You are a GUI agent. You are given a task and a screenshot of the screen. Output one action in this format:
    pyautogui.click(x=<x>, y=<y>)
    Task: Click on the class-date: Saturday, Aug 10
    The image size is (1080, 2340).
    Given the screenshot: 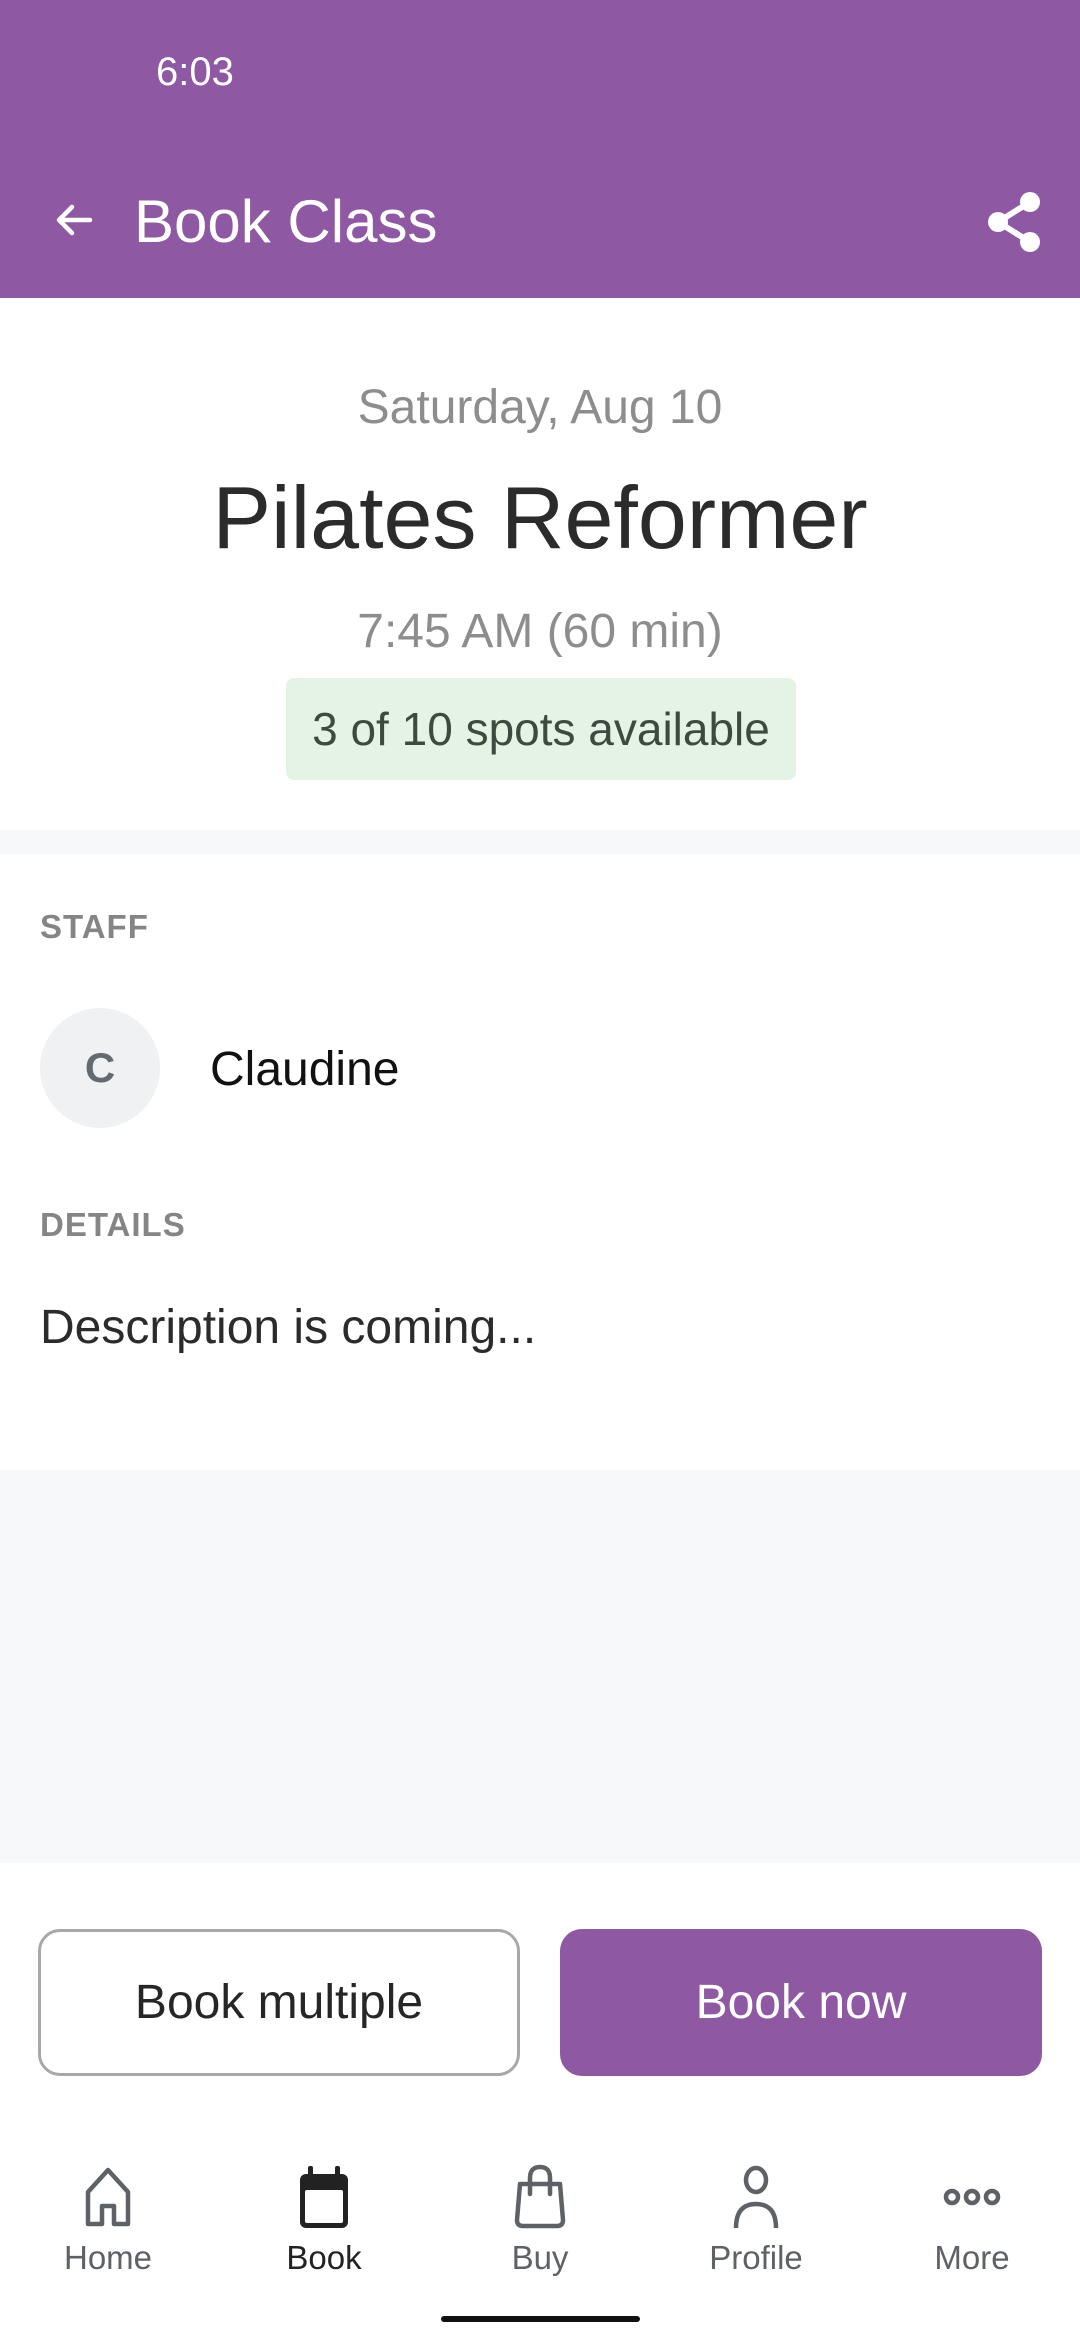 What is the action you would take?
    pyautogui.click(x=540, y=407)
    